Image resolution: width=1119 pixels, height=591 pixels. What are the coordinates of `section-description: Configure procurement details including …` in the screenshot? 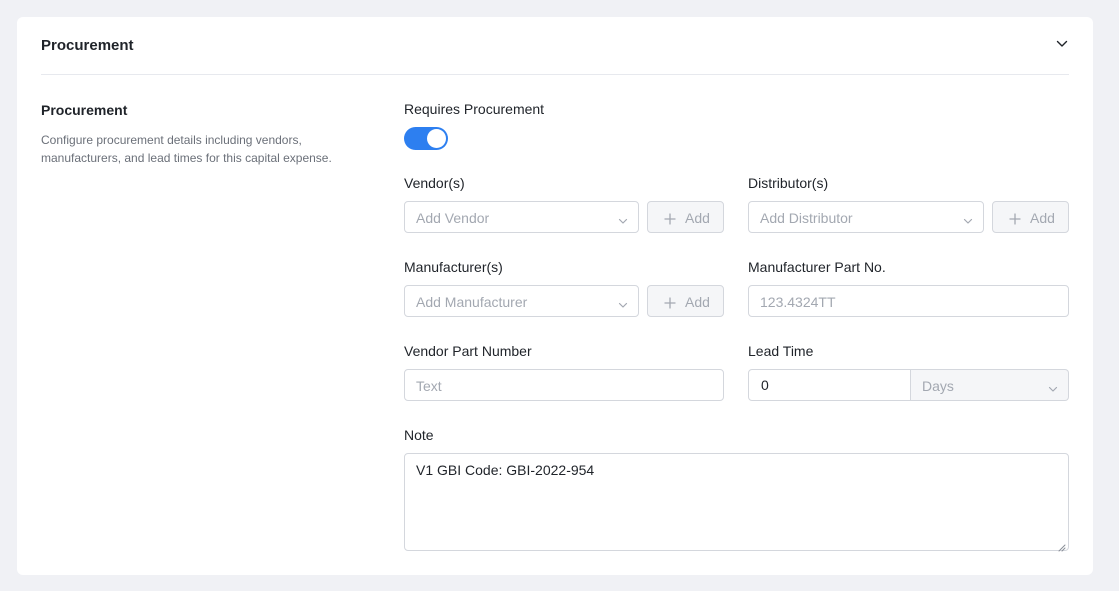 It's located at (186, 149).